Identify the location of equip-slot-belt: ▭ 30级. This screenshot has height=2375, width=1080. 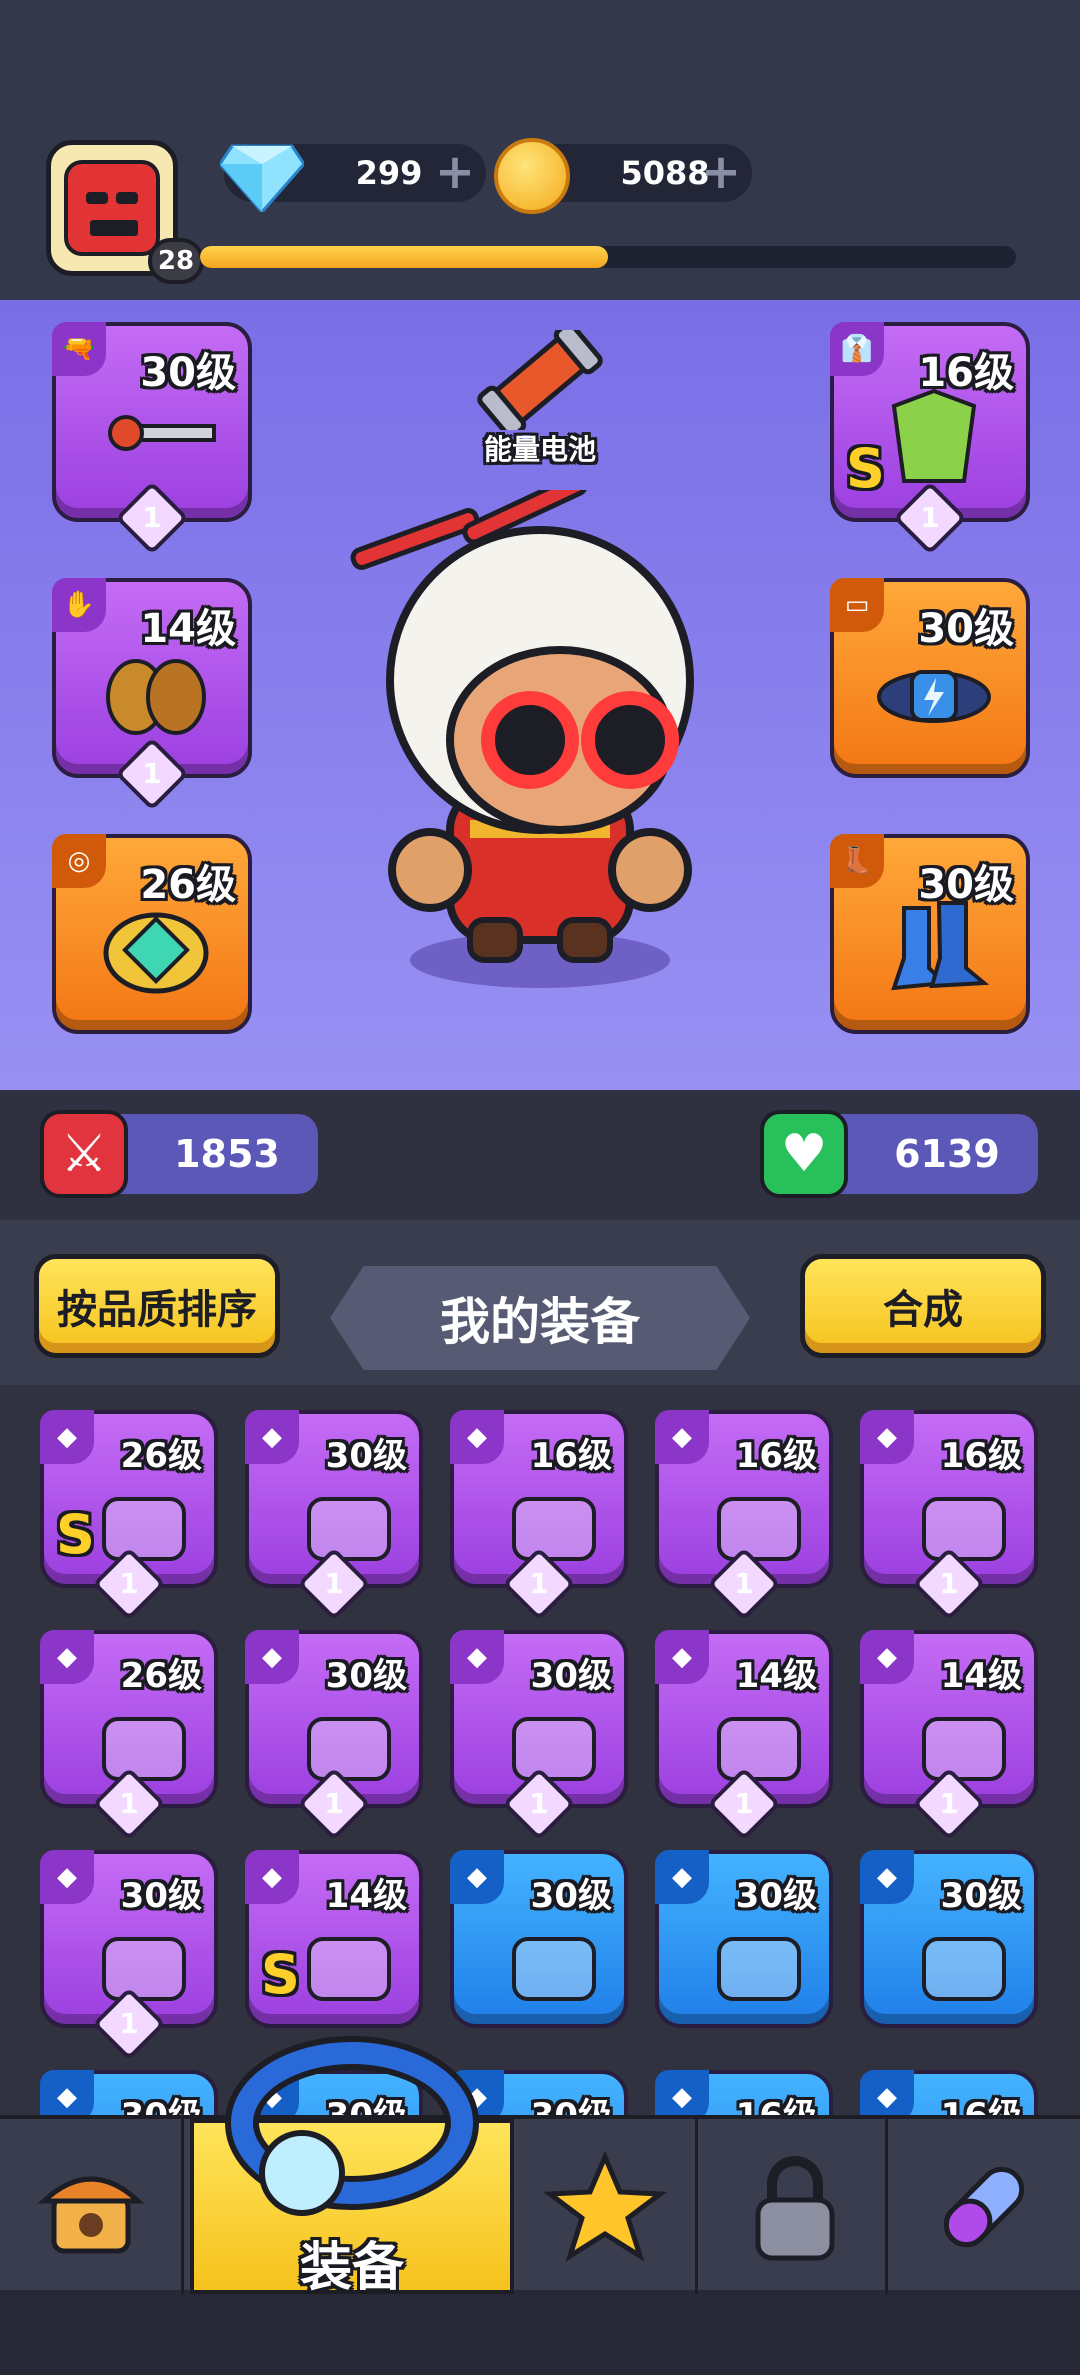
(930, 678).